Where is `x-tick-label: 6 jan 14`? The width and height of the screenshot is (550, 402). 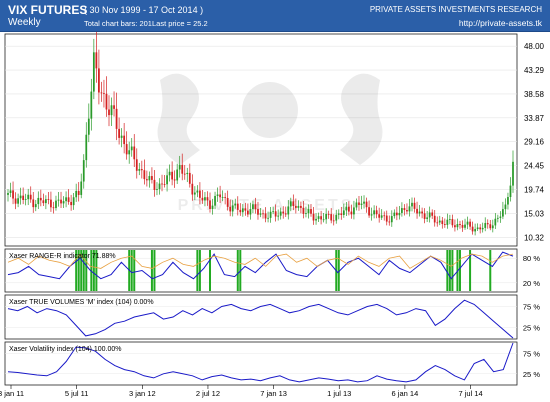 x-tick-label: 6 jan 14 is located at coordinates (405, 393).